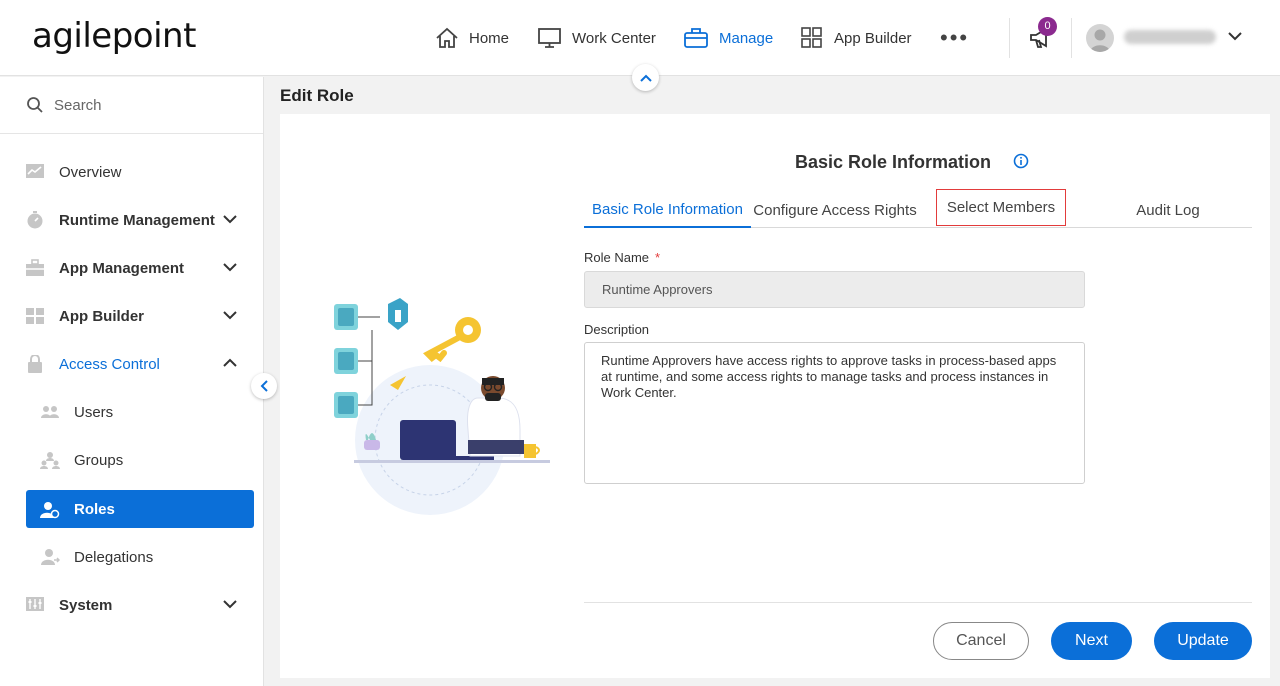 The image size is (1280, 686). Describe the element at coordinates (746, 38) in the screenshot. I see `nav-manage-label: Manage` at that location.